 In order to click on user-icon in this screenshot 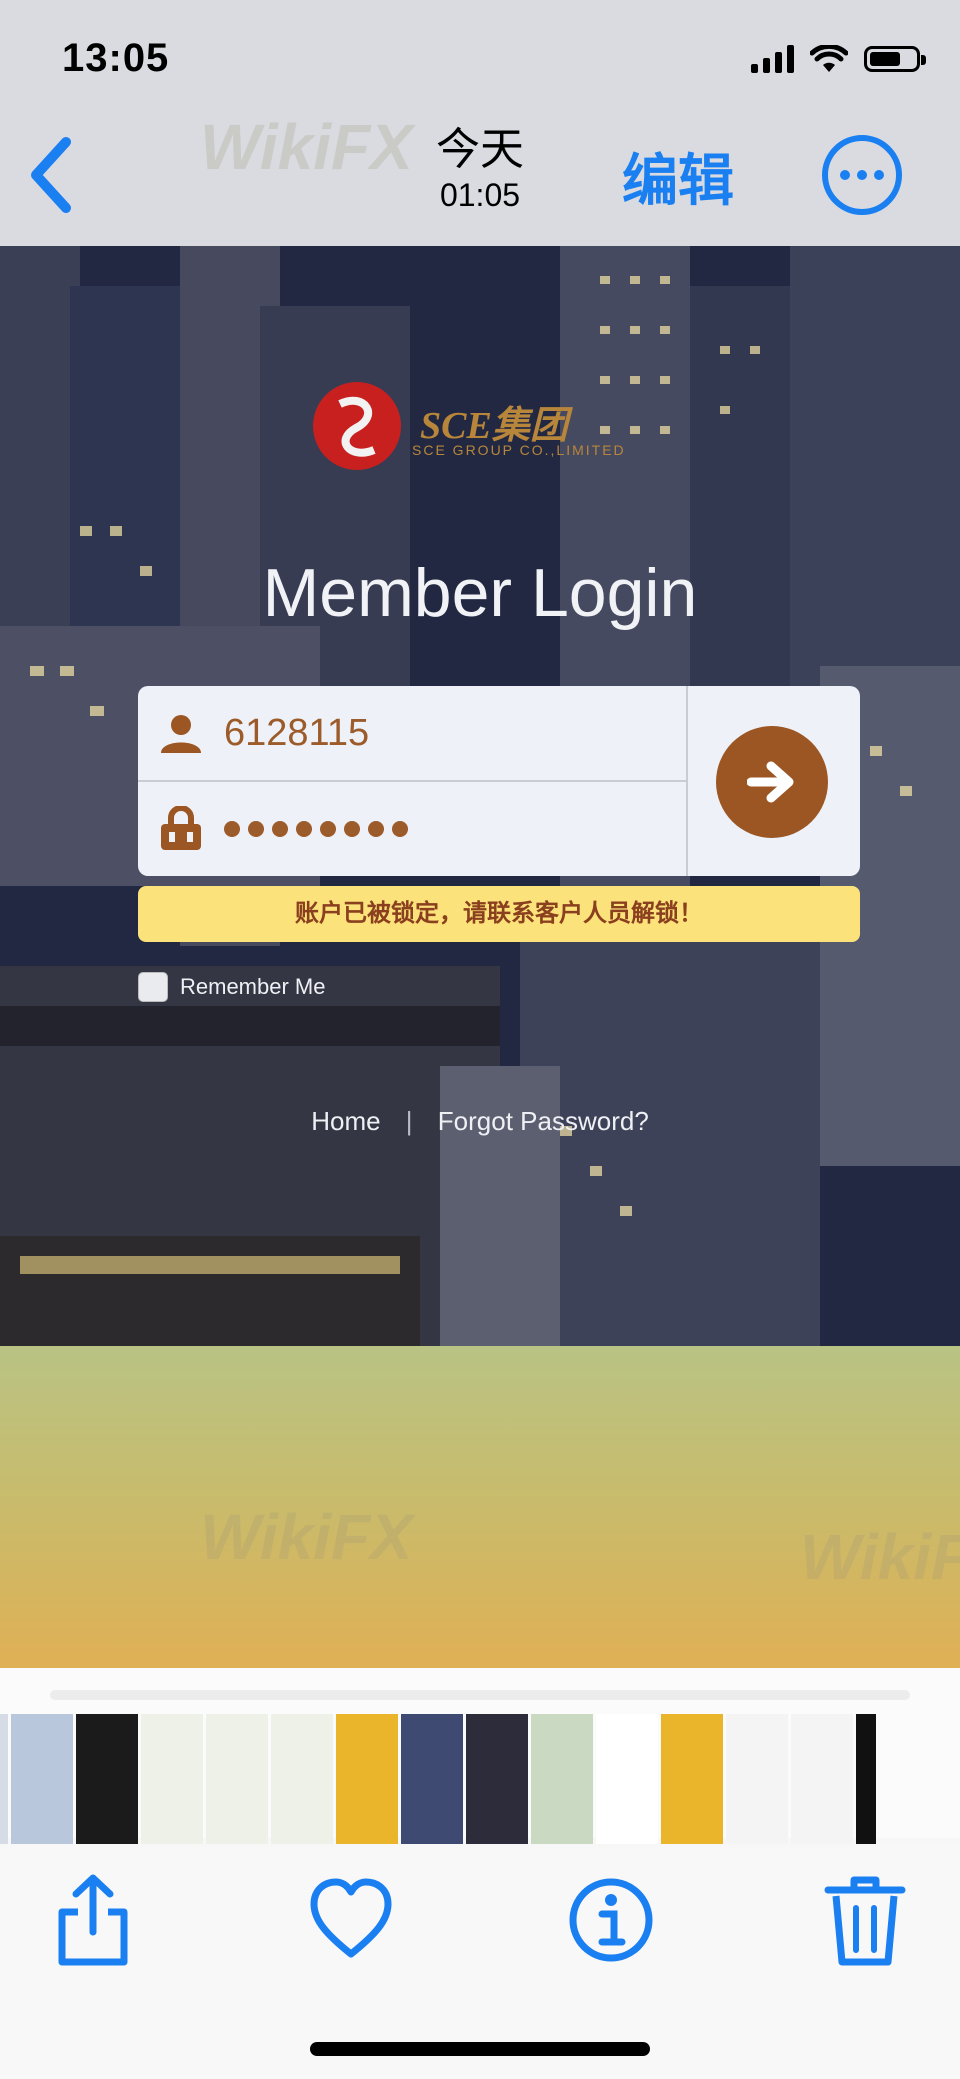, I will do `click(181, 734)`.